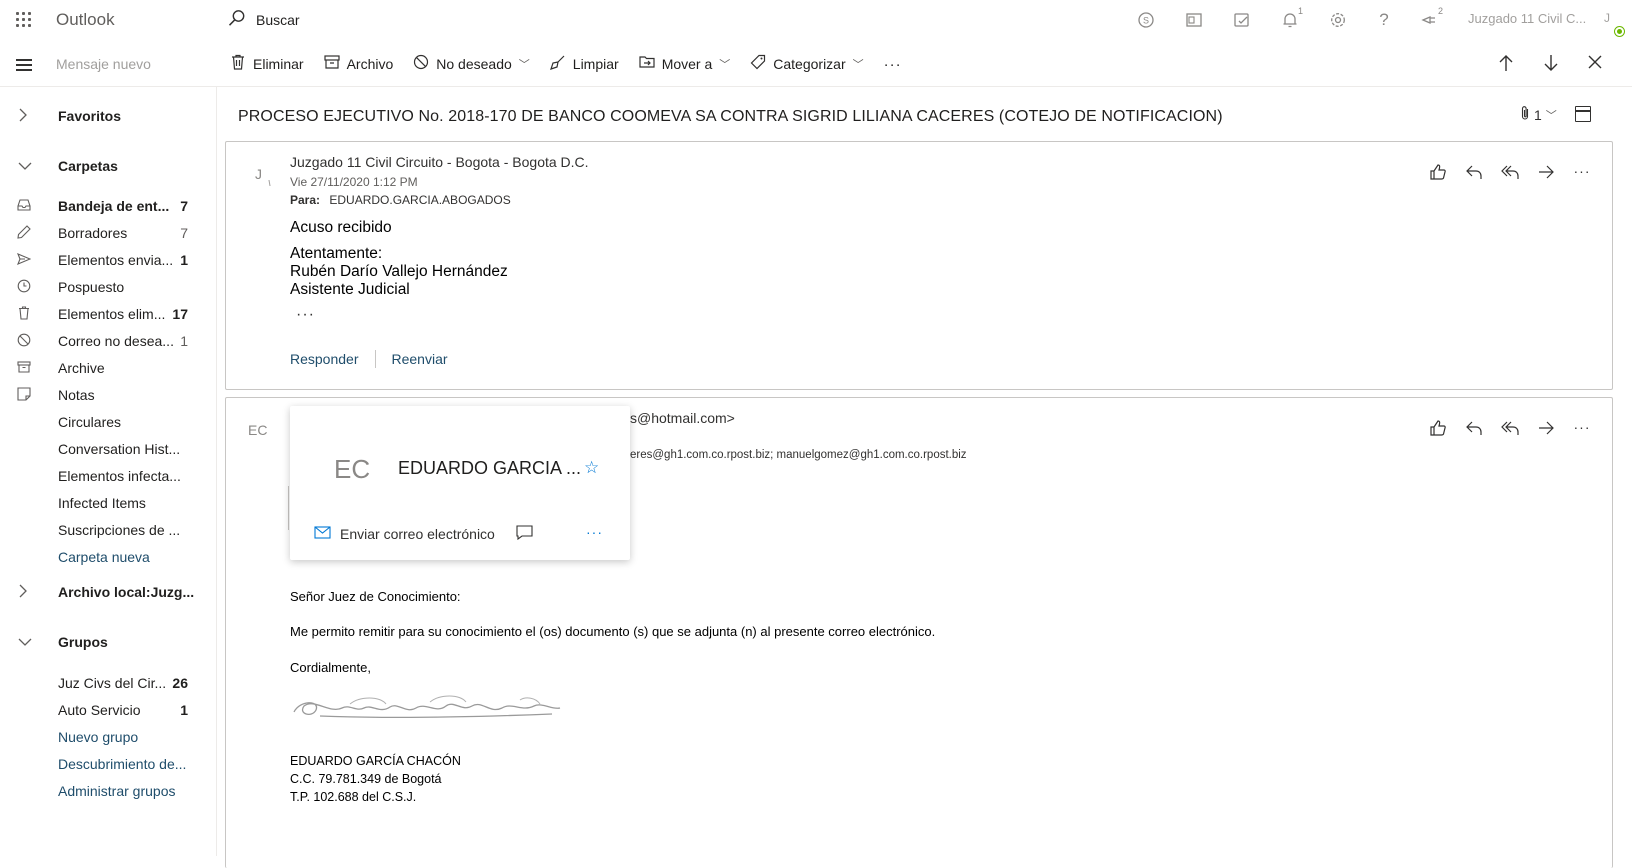 This screenshot has height=868, width=1632. What do you see at coordinates (807, 64) in the screenshot?
I see `categorize-button: Categorizar ﹀` at bounding box center [807, 64].